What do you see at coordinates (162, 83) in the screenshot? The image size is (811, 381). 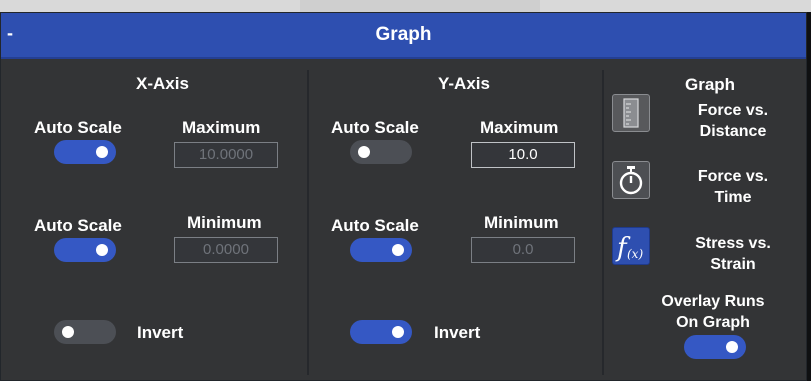 I see `x-axis-heading: X-Axis` at bounding box center [162, 83].